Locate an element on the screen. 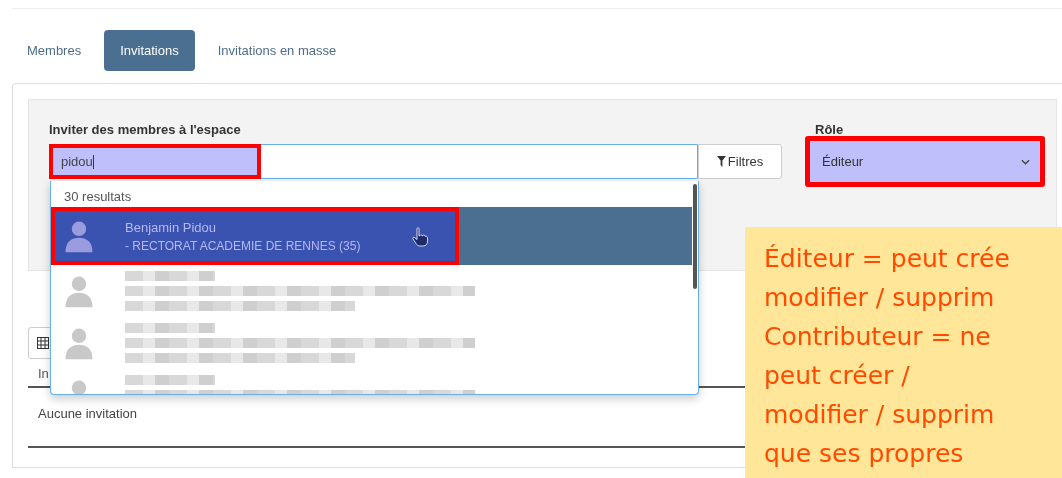 The image size is (1062, 478). empty-message: Aucune invitation is located at coordinates (87, 414).